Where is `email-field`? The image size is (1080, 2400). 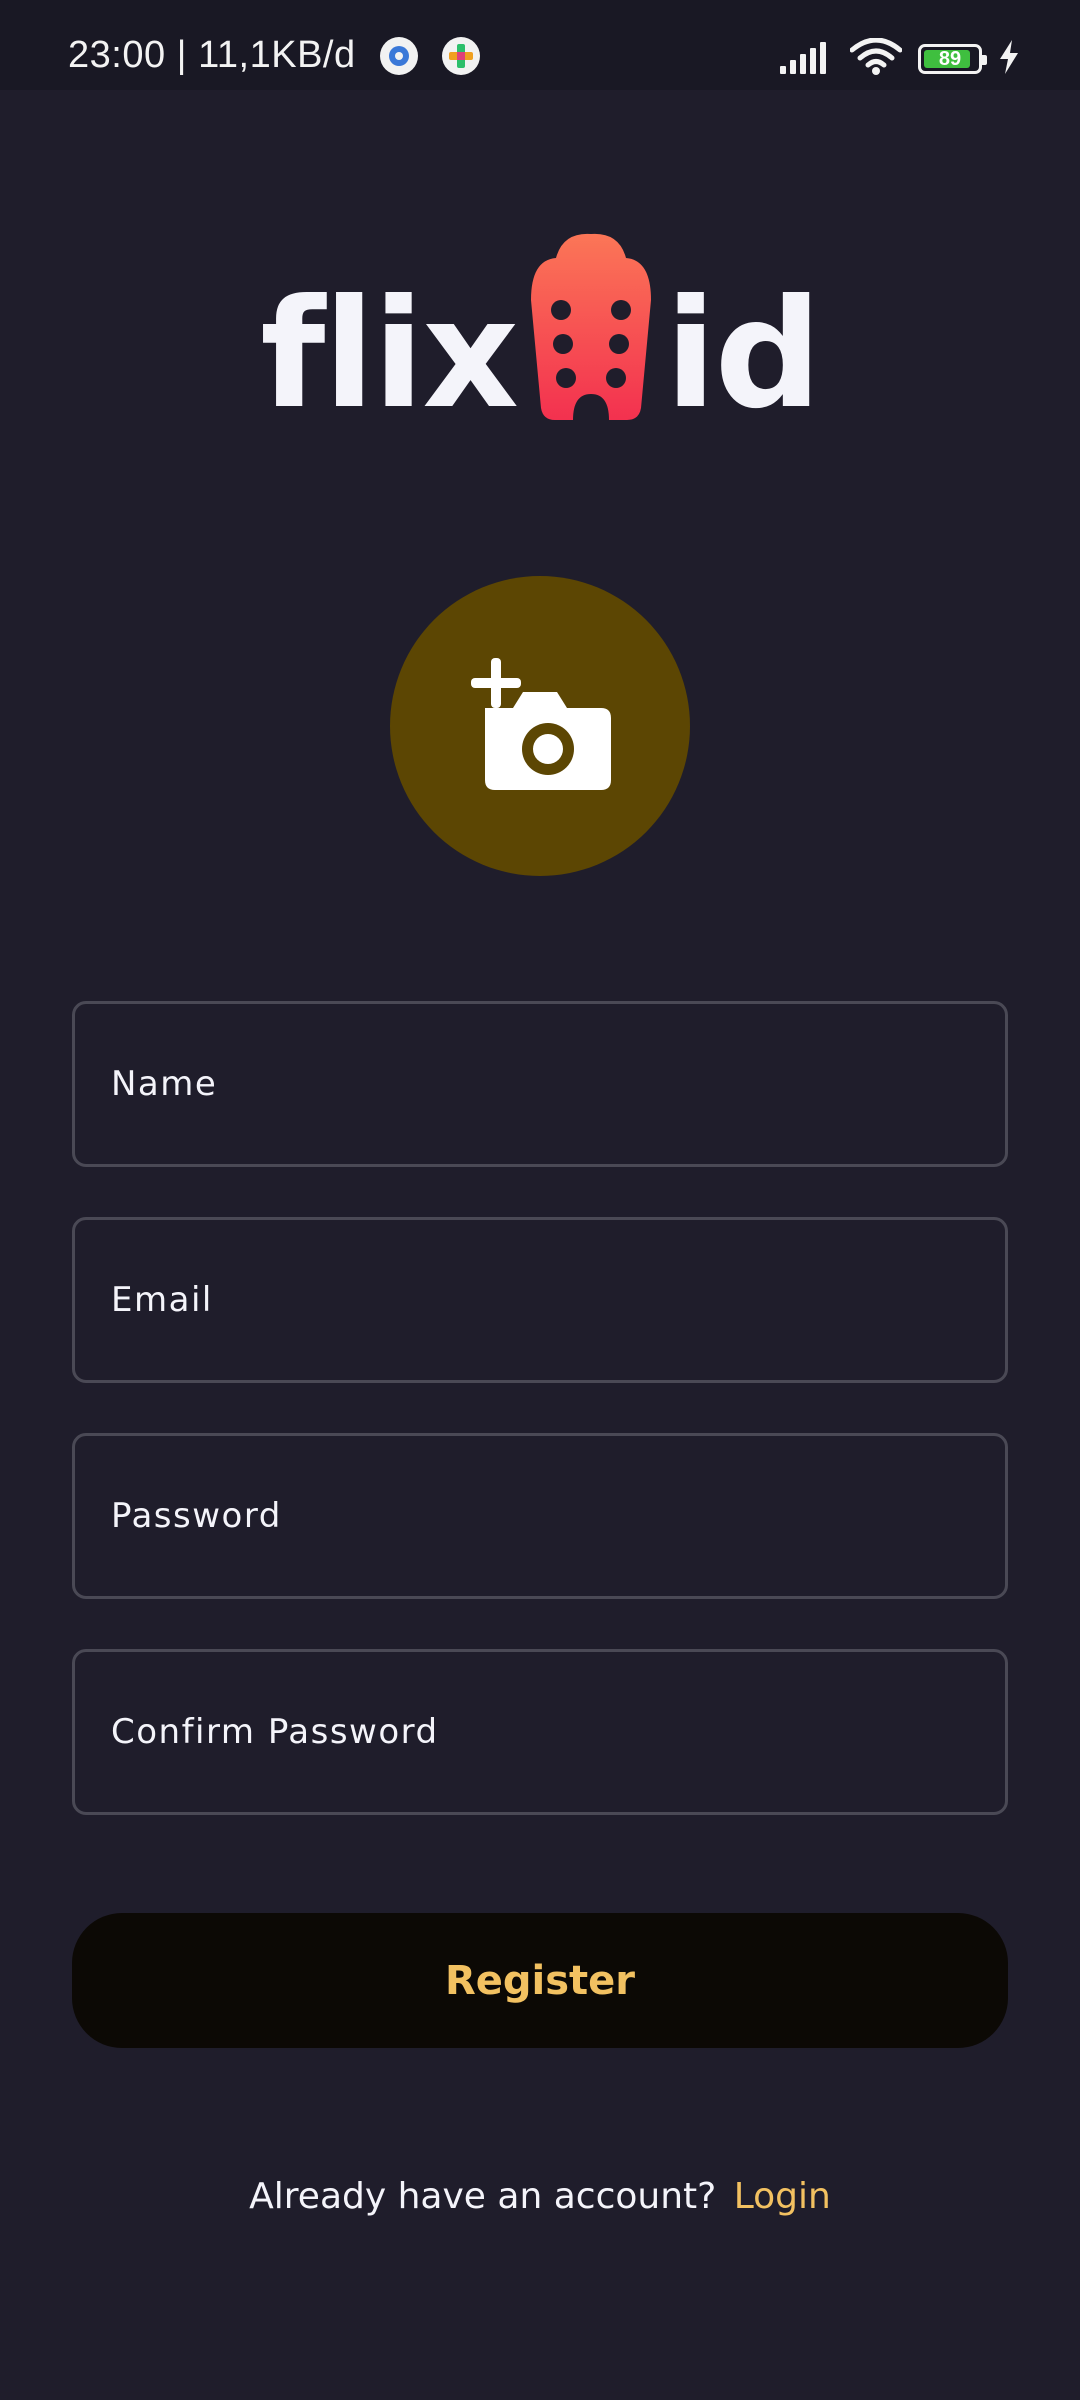 email-field is located at coordinates (540, 1300).